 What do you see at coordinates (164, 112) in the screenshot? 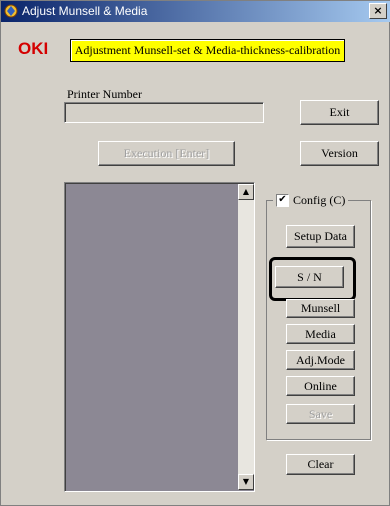
I see `printer-number-field` at bounding box center [164, 112].